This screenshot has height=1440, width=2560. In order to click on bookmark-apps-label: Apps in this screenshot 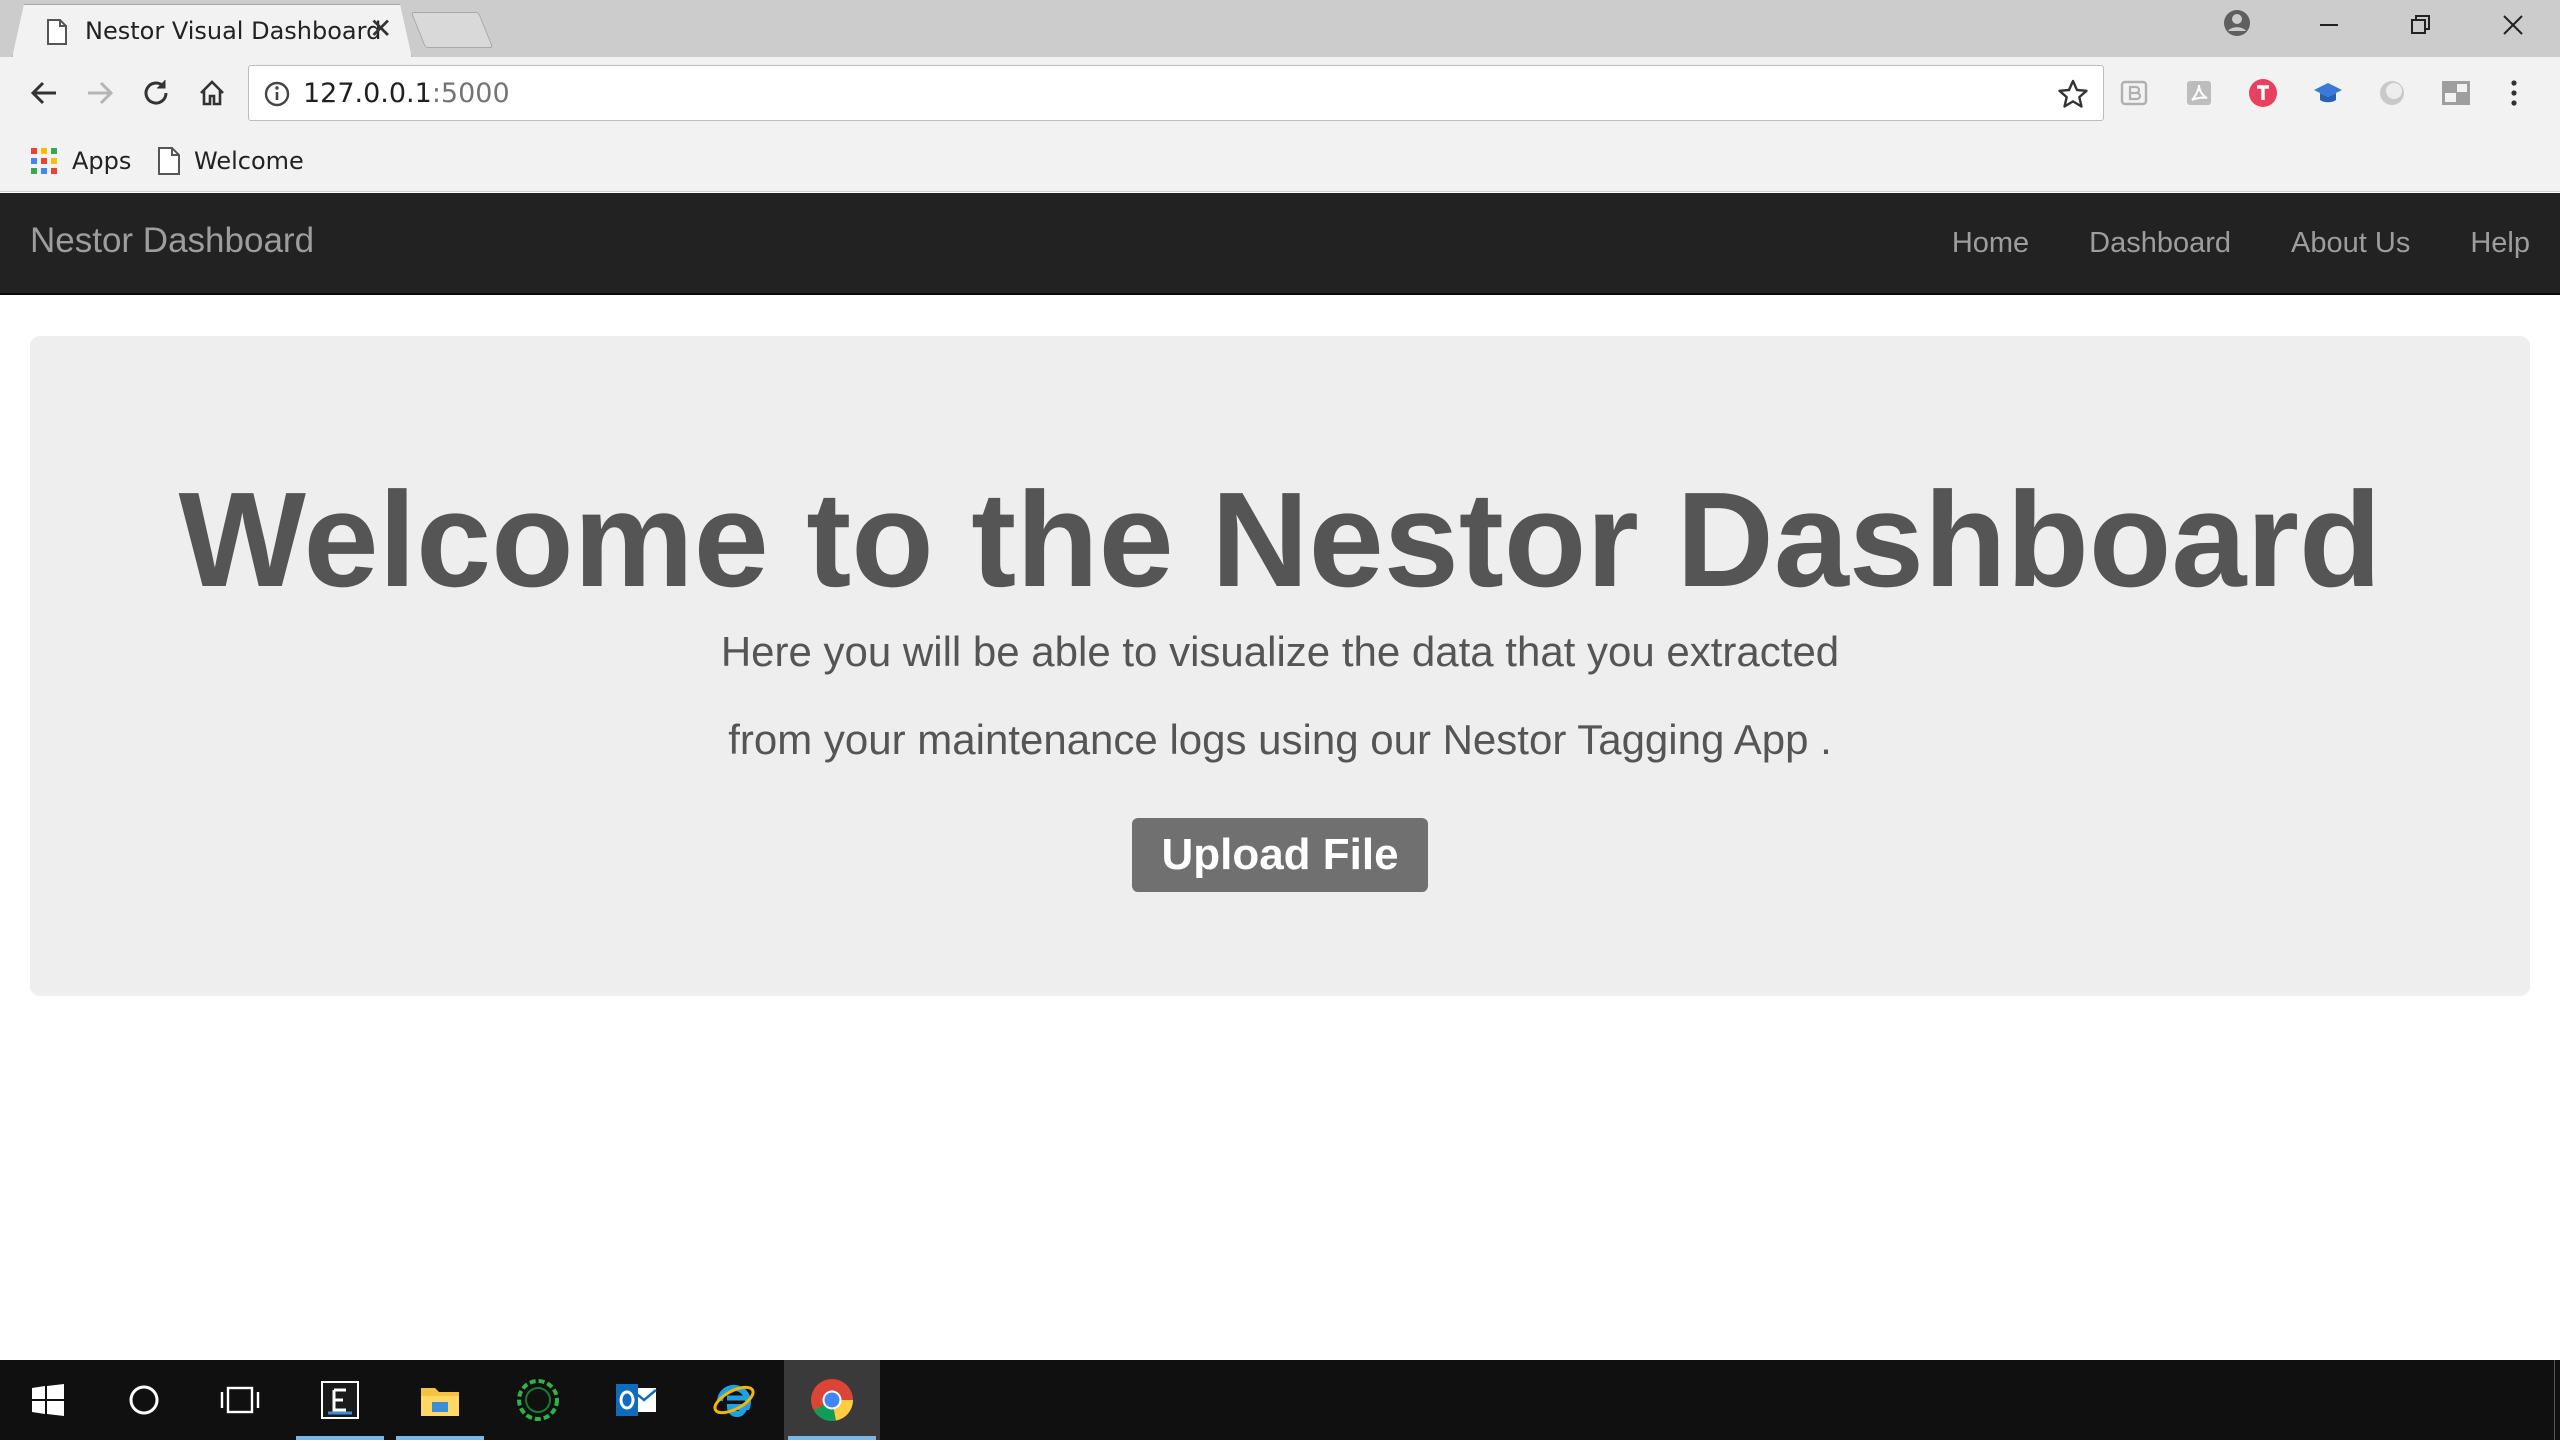, I will do `click(102, 161)`.